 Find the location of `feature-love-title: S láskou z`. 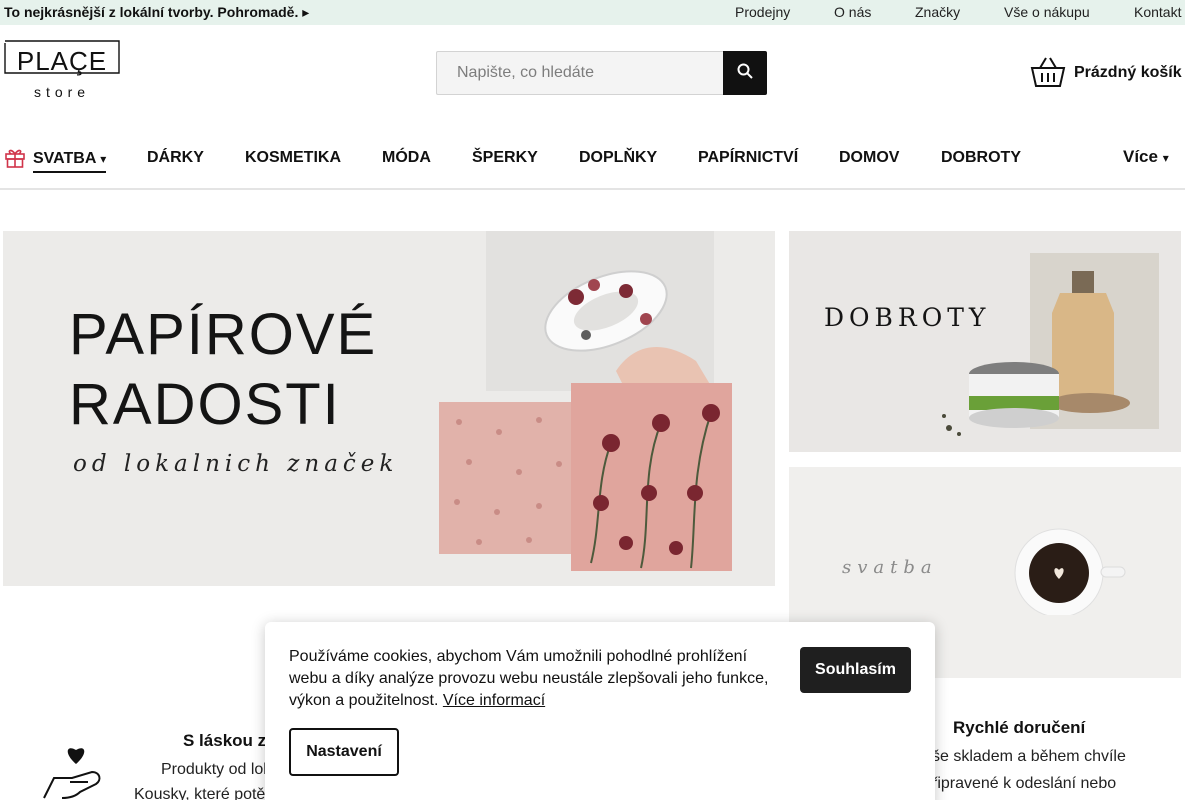

feature-love-title: S láskou z is located at coordinates (225, 740).